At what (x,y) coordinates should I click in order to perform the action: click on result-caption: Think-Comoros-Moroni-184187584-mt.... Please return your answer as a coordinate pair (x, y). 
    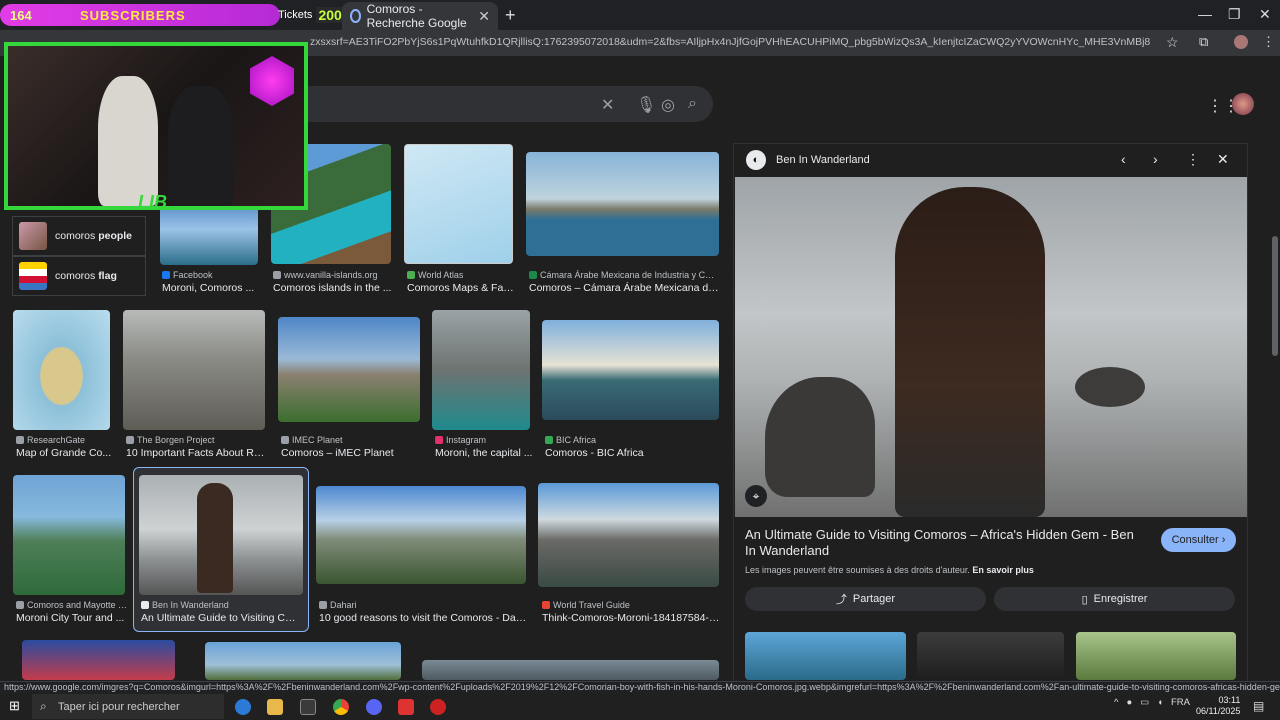
    Looking at the image, I should click on (631, 618).